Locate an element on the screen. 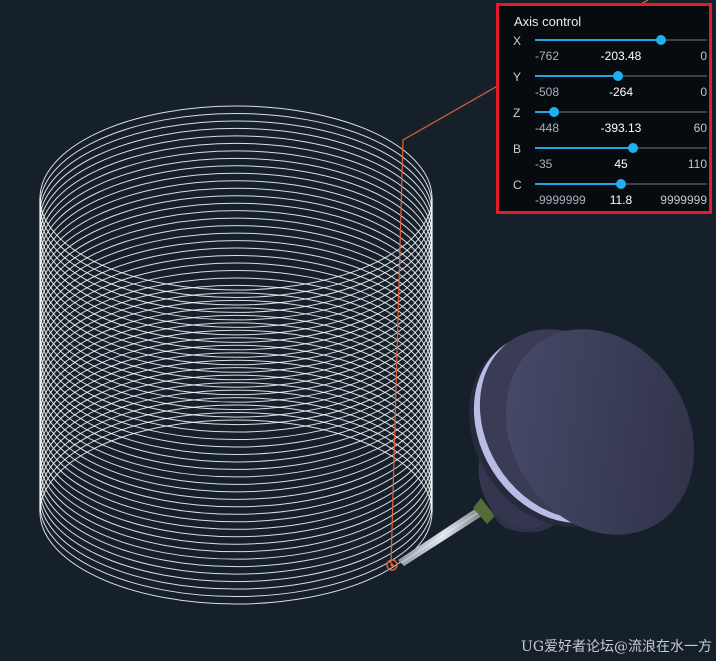 This screenshot has width=716, height=661. axis-c-thumb is located at coordinates (621, 184).